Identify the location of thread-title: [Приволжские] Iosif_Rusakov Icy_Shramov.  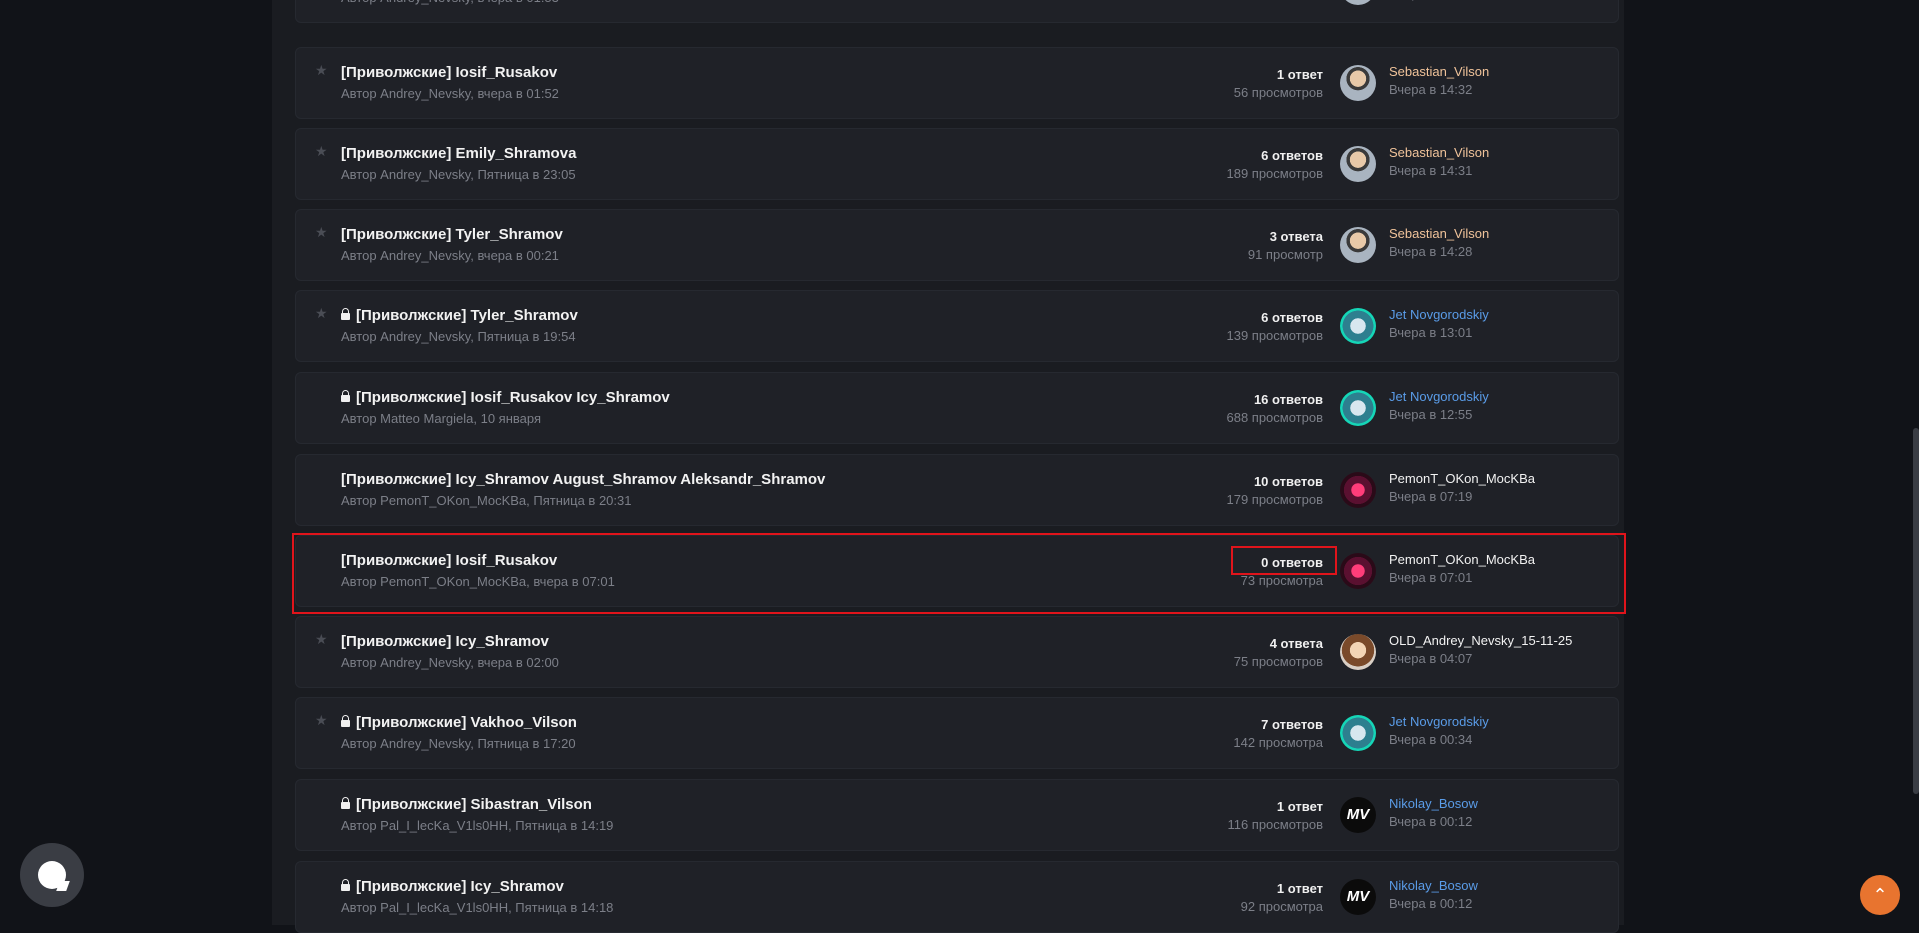
(513, 397).